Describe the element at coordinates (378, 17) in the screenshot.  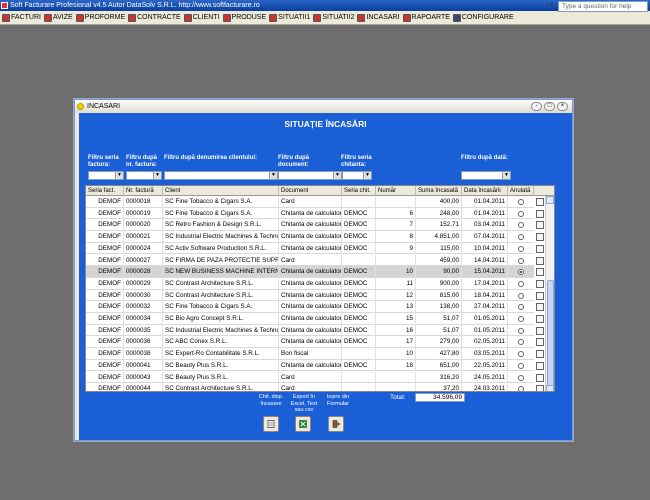
I see `menu-item-incasari: INCASARI` at that location.